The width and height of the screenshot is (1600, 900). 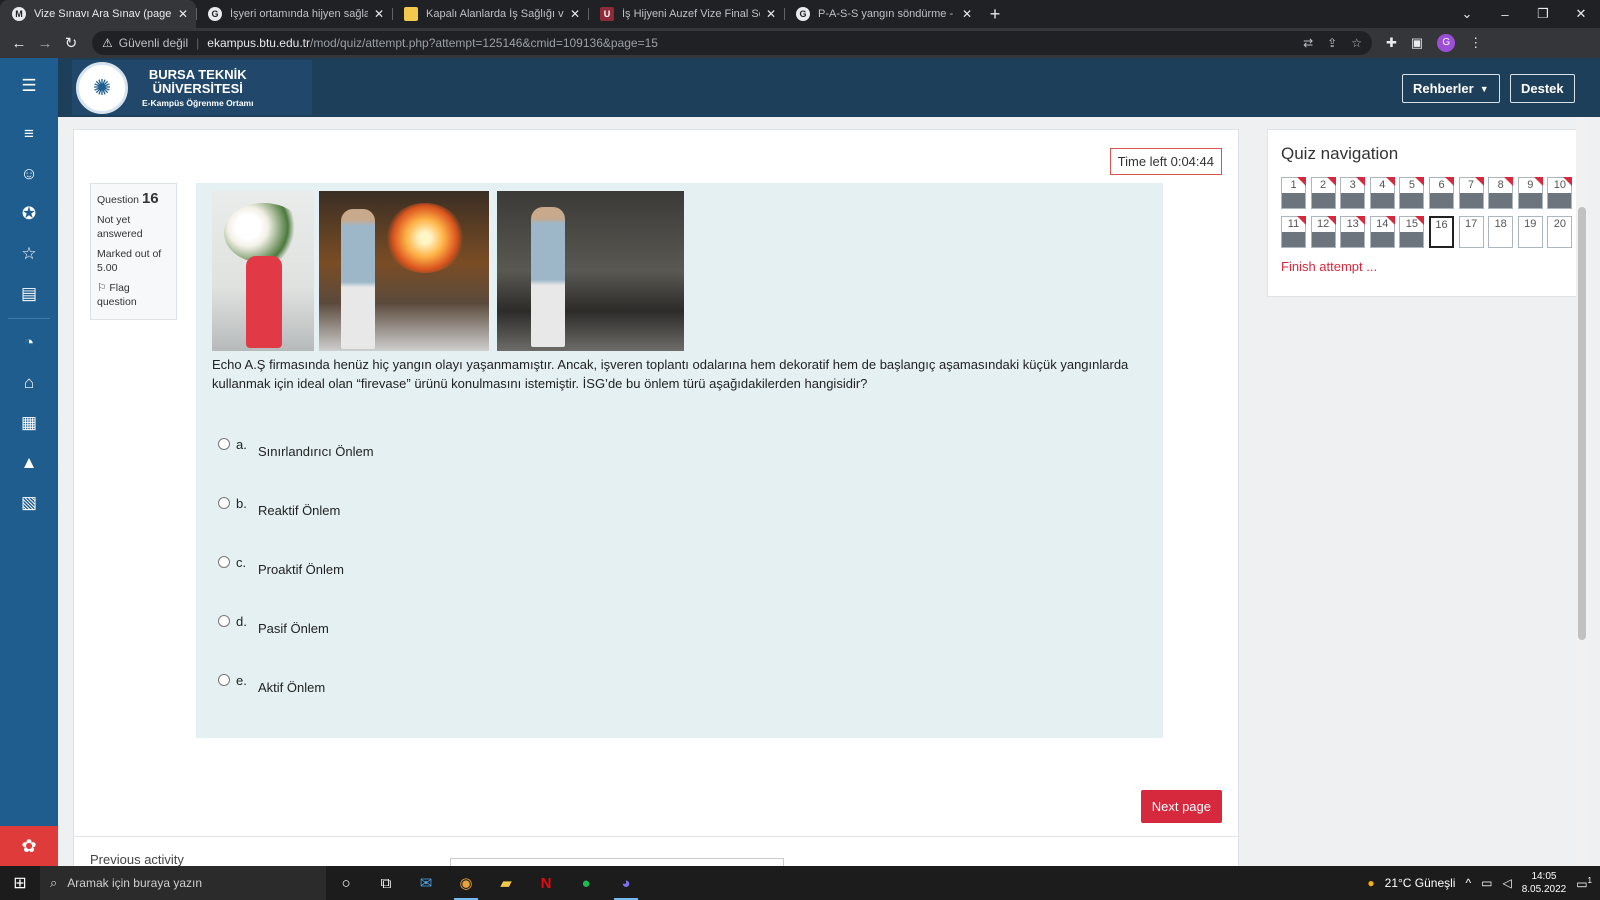 I want to click on notification-icon: ▭1, so click(x=1584, y=883).